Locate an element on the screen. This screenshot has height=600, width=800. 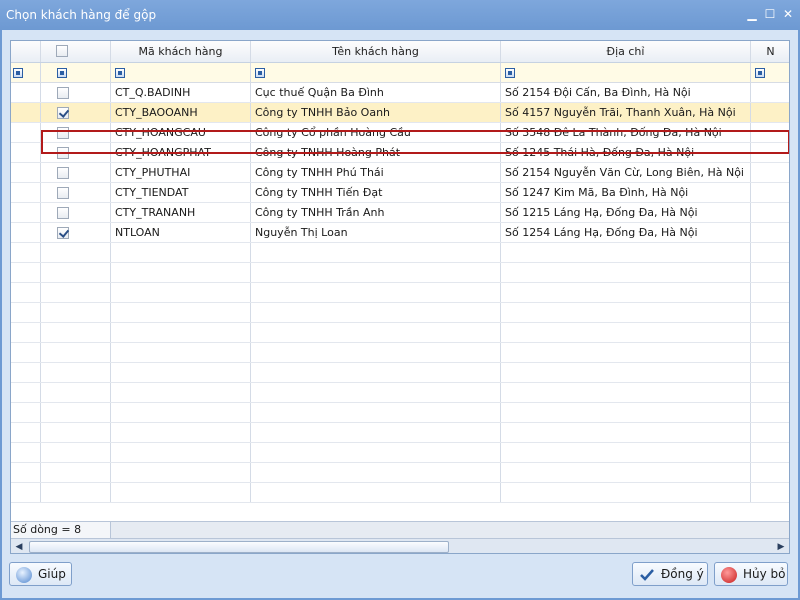
scroll-right-icon: ▶ is located at coordinates (781, 546).